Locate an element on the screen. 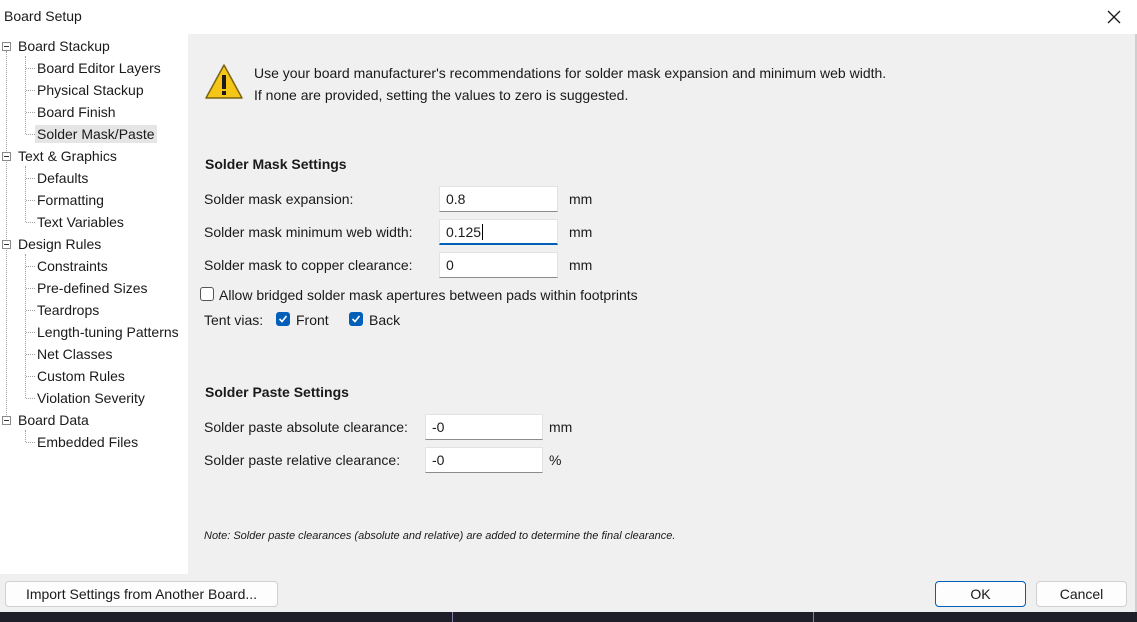  cancel-button: Cancel is located at coordinates (1081, 594).